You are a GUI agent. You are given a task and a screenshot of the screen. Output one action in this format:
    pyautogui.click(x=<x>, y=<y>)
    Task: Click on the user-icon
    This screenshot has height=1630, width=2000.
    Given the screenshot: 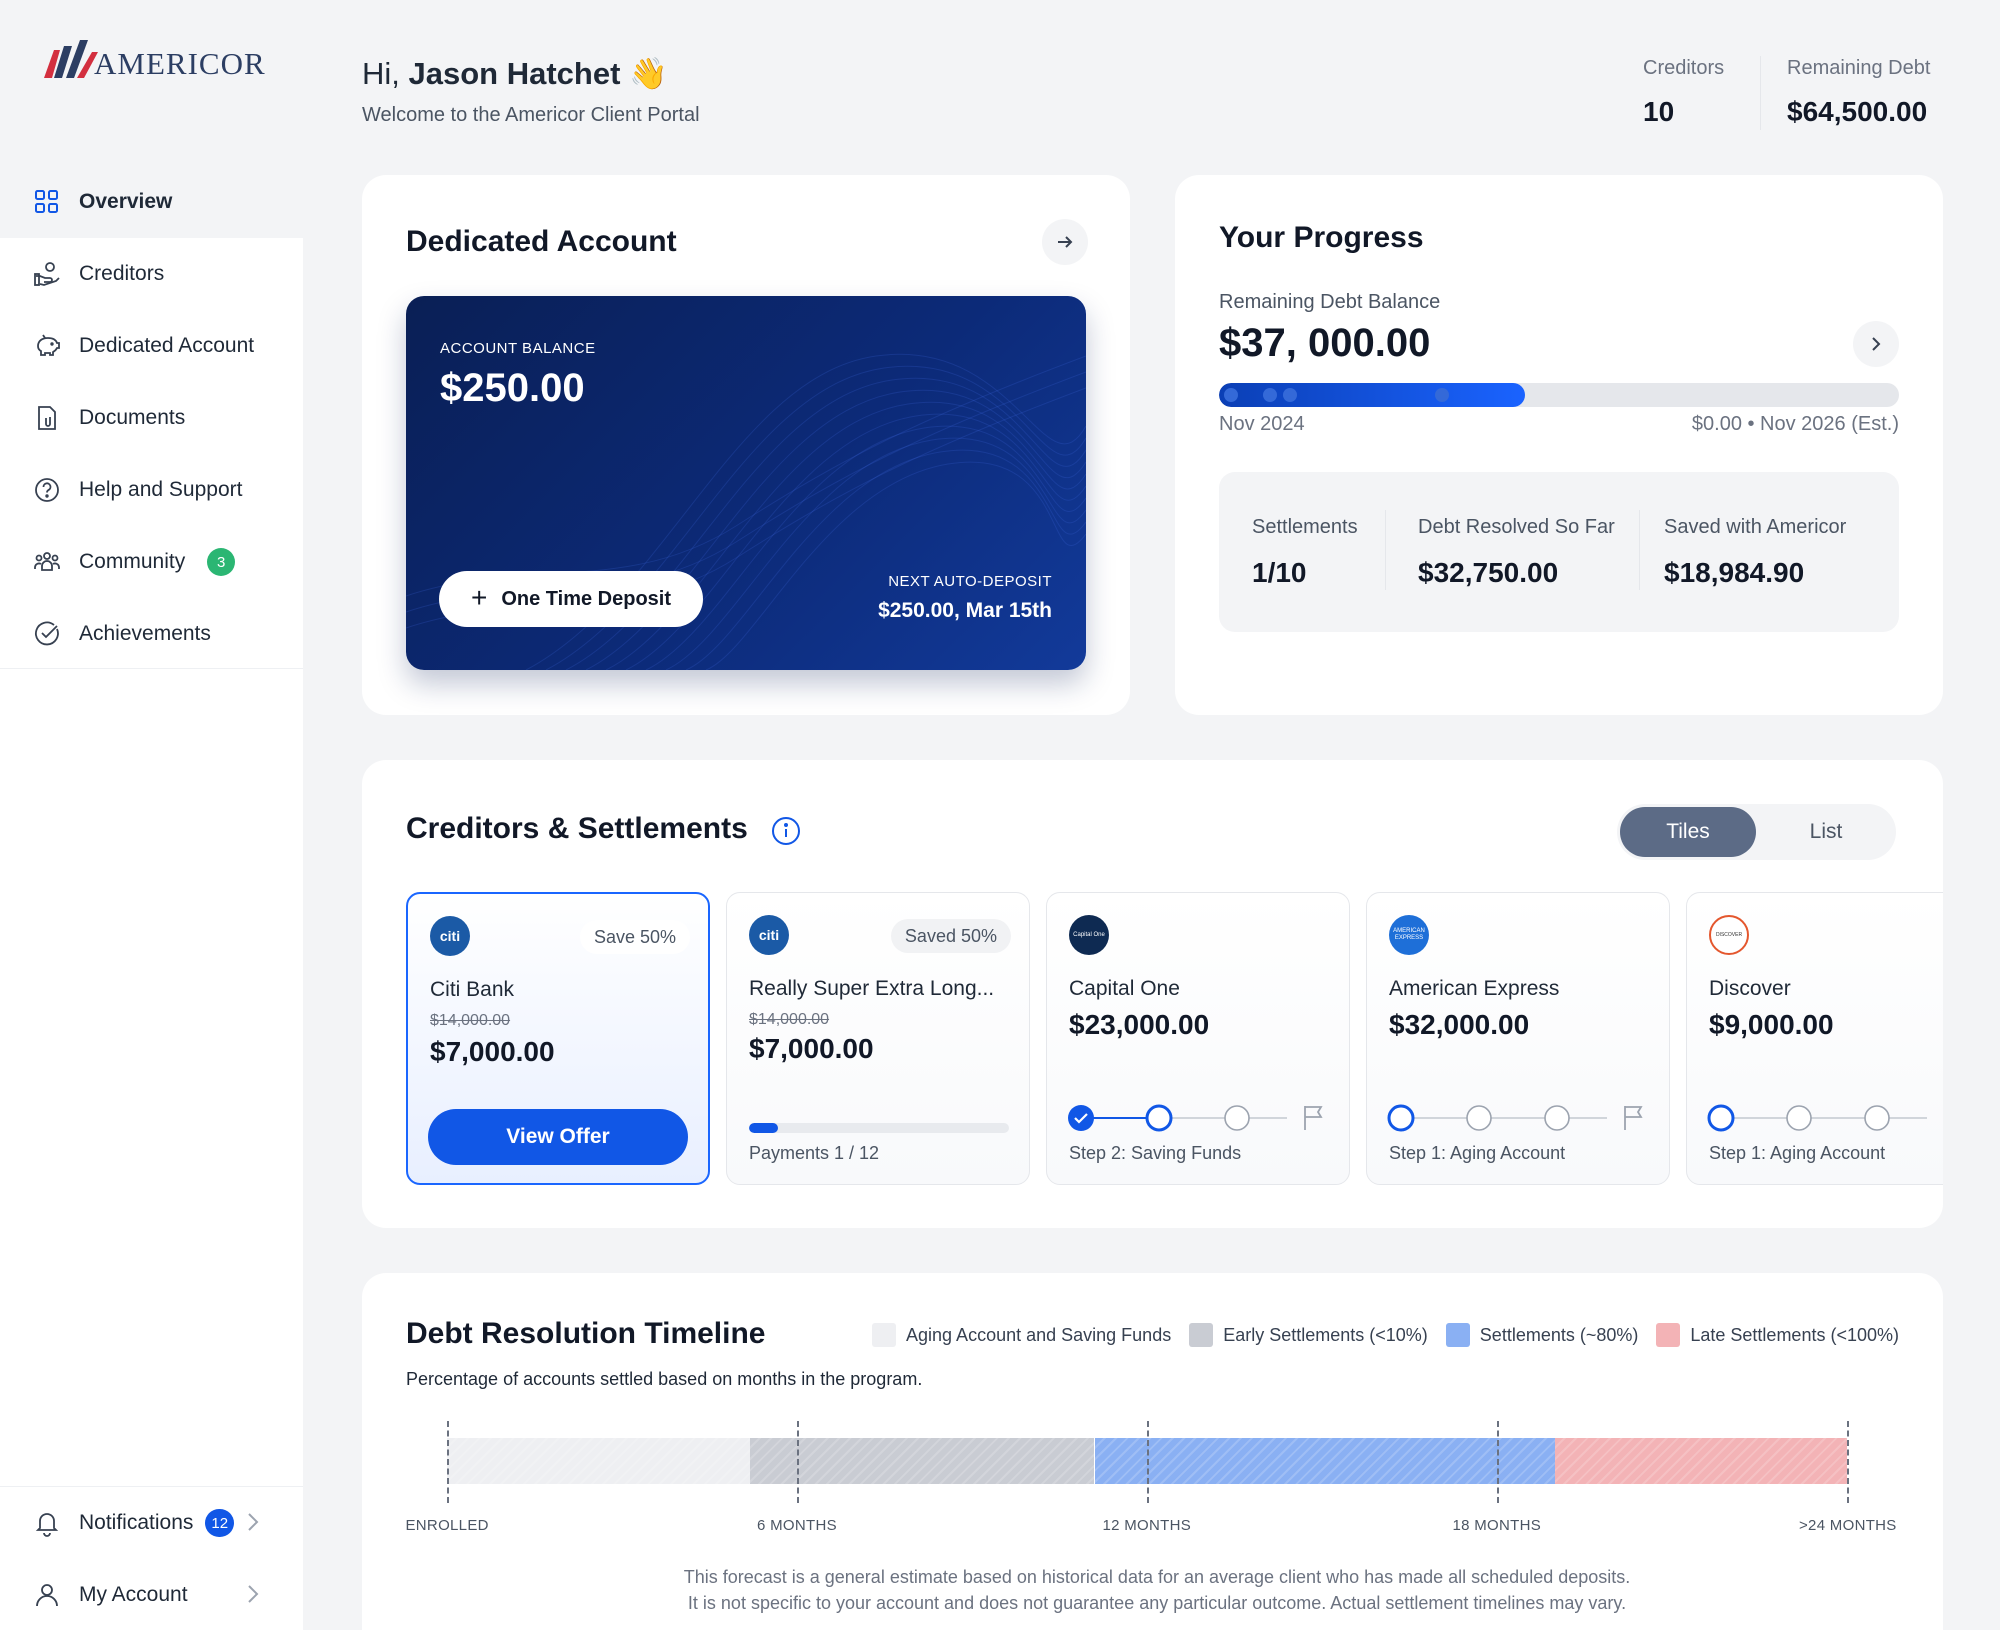 What is the action you would take?
    pyautogui.click(x=47, y=1595)
    